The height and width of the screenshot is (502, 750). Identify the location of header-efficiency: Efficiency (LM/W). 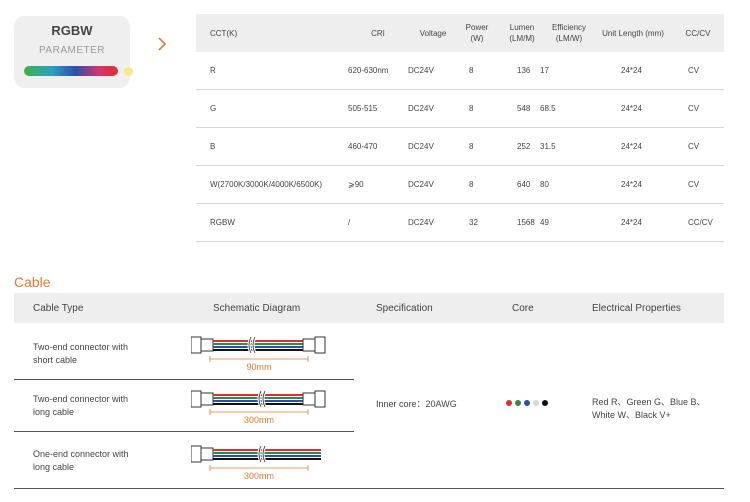
(569, 33).